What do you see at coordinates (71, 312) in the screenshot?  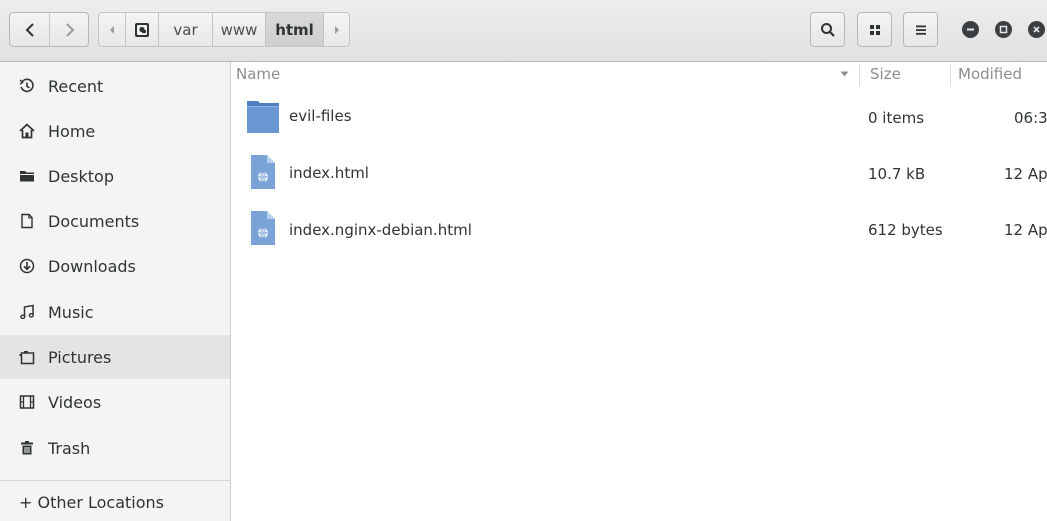 I see `sidebar-item-label: Music` at bounding box center [71, 312].